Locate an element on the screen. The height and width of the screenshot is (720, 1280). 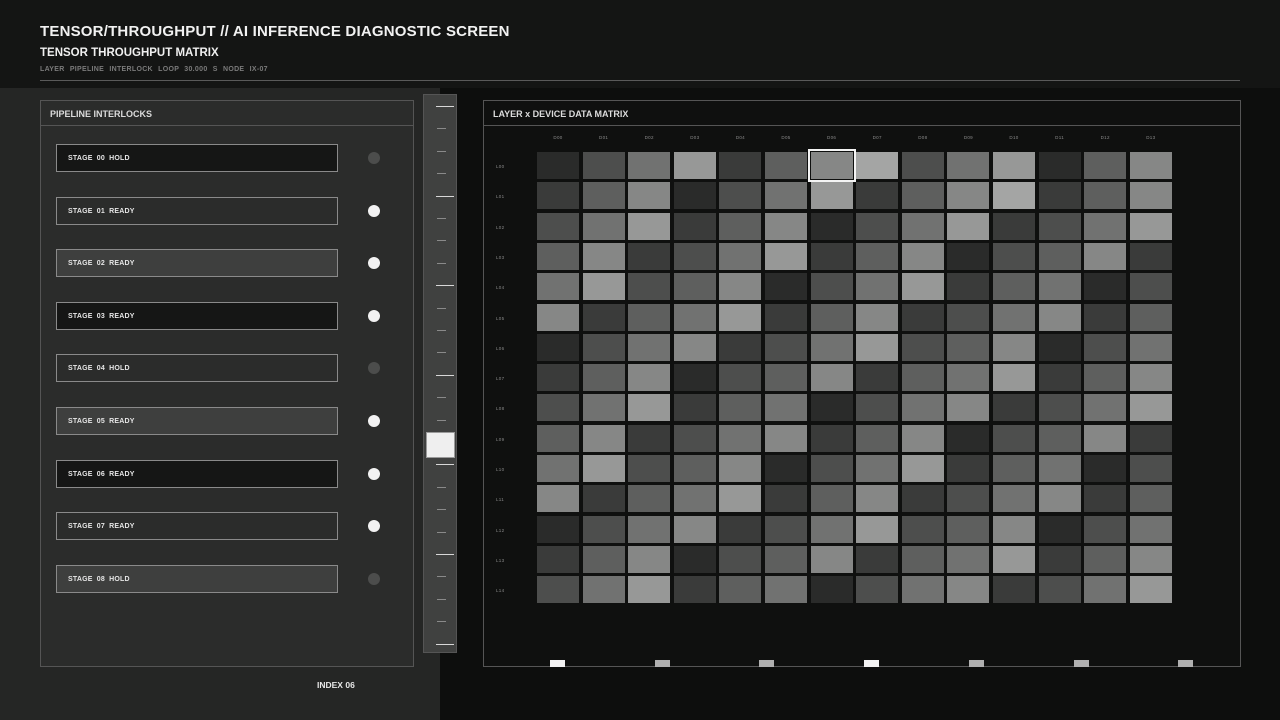
stage-row: STAGE 04 HOLD is located at coordinates (197, 368).